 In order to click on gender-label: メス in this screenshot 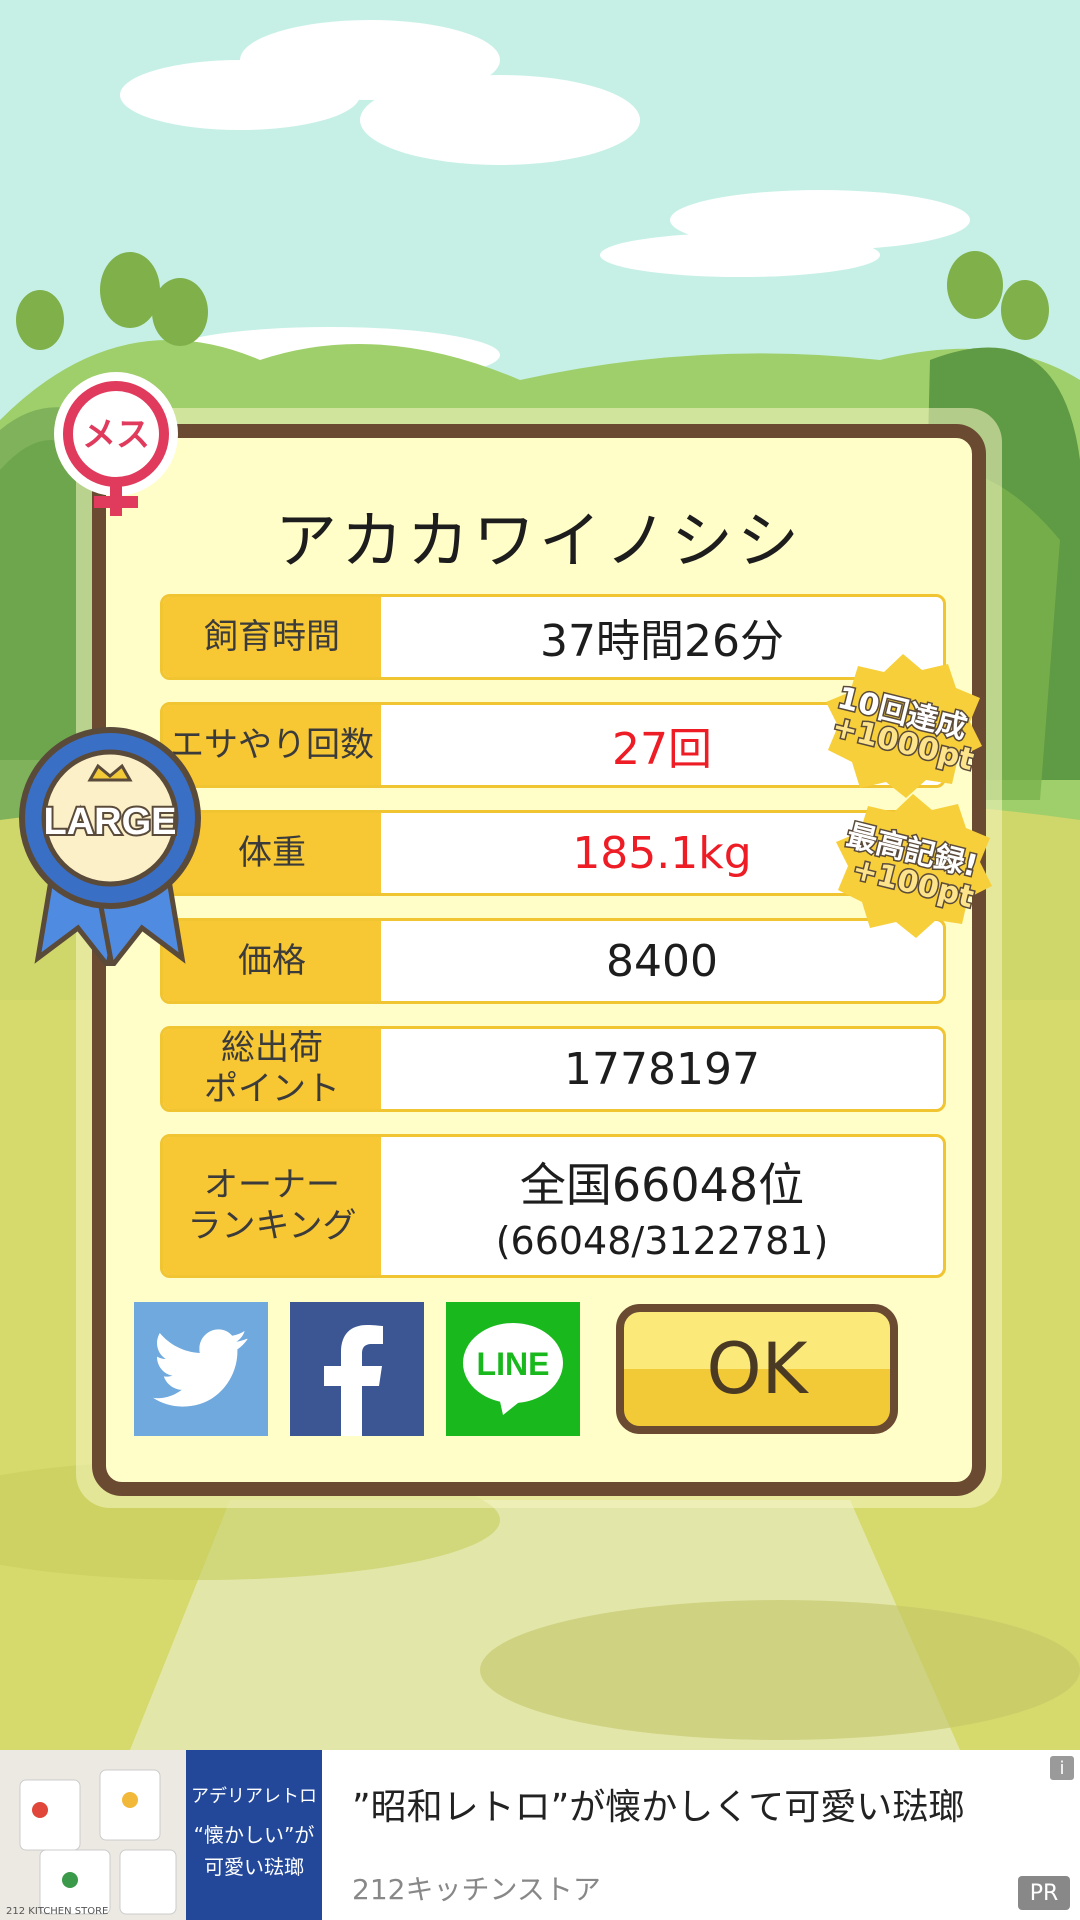, I will do `click(116, 435)`.